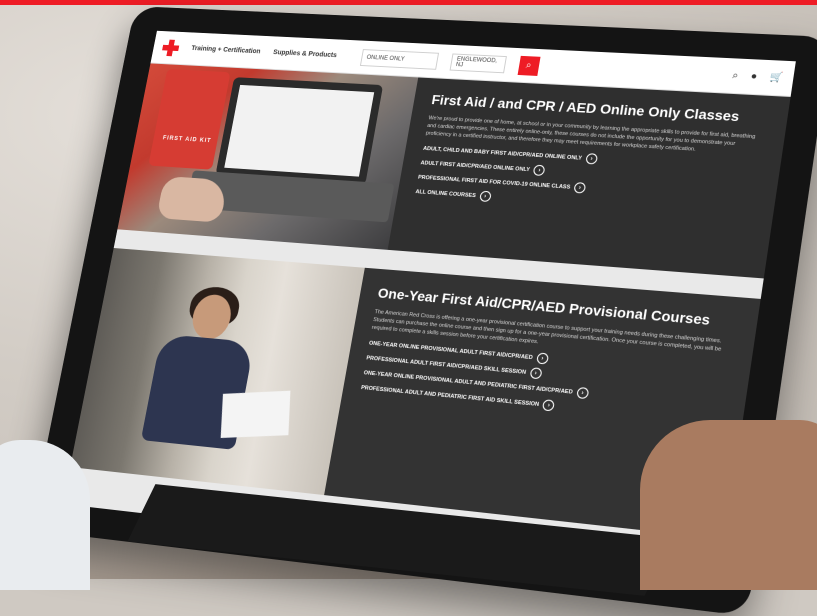 Image resolution: width=817 pixels, height=616 pixels. I want to click on format-select: ONLINE ONLY, so click(399, 59).